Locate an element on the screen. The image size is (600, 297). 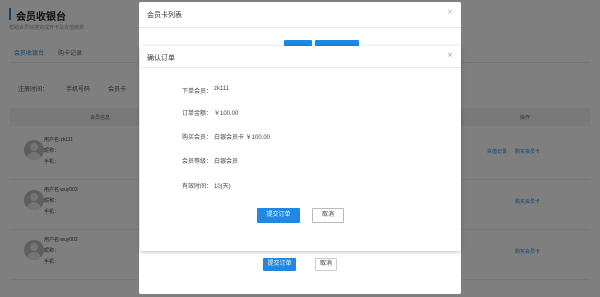
purchase-card-field: 购买会员： 白银会员卡 ￥100.00 is located at coordinates (210, 137).